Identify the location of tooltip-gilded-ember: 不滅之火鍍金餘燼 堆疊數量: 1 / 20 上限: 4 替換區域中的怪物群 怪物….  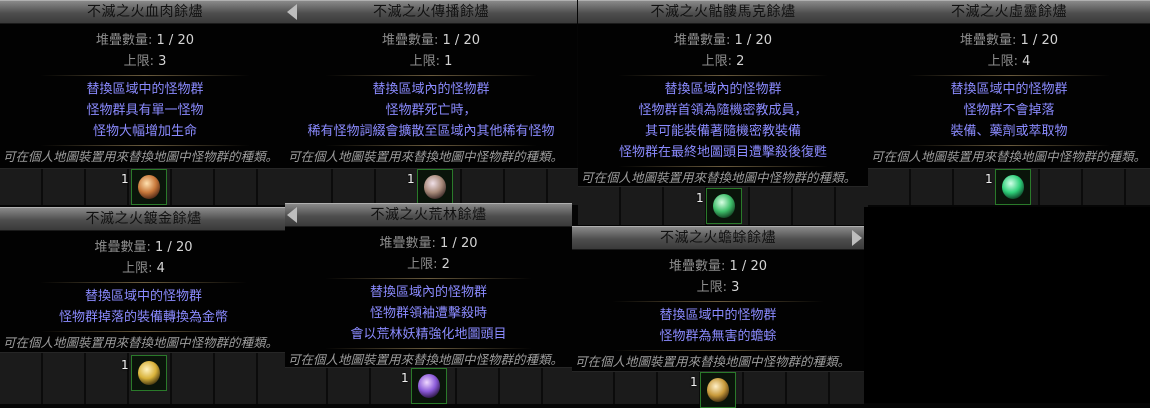
(143, 281).